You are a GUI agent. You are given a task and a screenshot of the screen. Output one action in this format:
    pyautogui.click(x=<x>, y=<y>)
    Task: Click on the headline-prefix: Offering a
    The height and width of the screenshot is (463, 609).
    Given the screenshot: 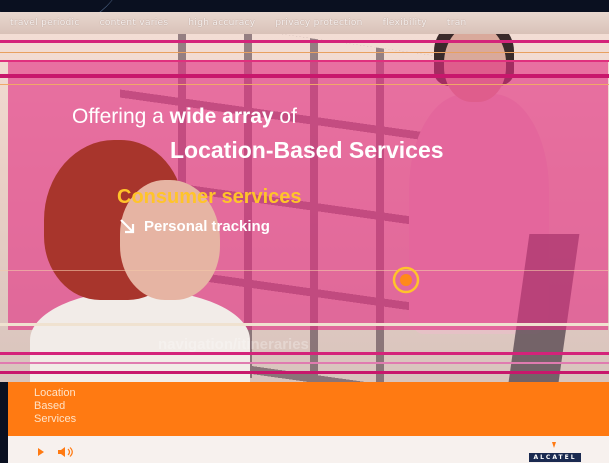 What is the action you would take?
    pyautogui.click(x=121, y=116)
    